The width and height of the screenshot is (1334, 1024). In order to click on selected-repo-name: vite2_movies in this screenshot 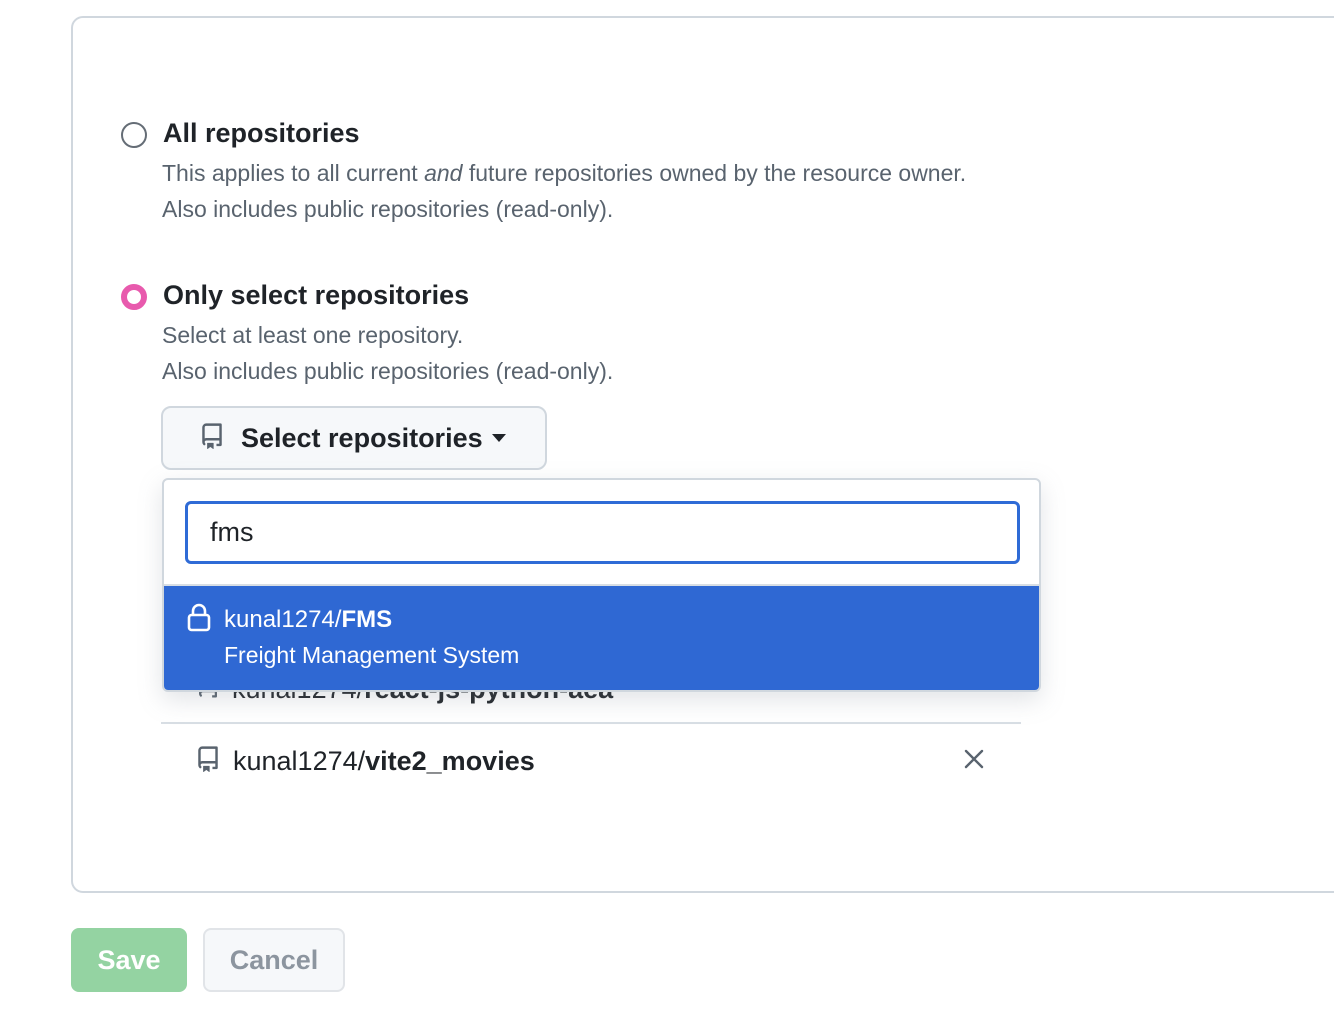, I will do `click(450, 760)`.